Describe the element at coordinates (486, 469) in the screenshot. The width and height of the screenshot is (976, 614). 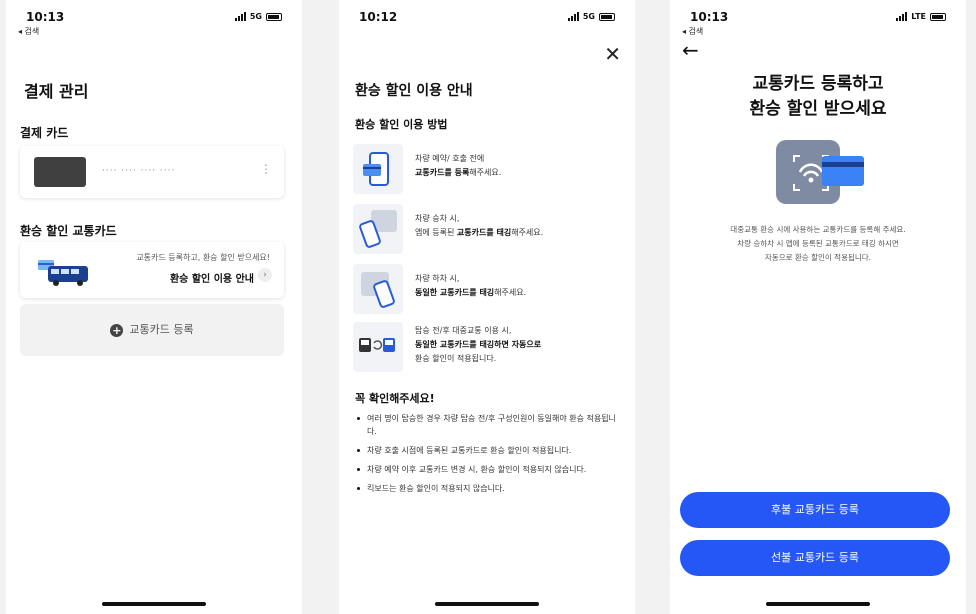
I see `list-item: 차량 예약 이후 교통카드 변경 시, 환승 할인이 적용되지 않습니다.` at that location.